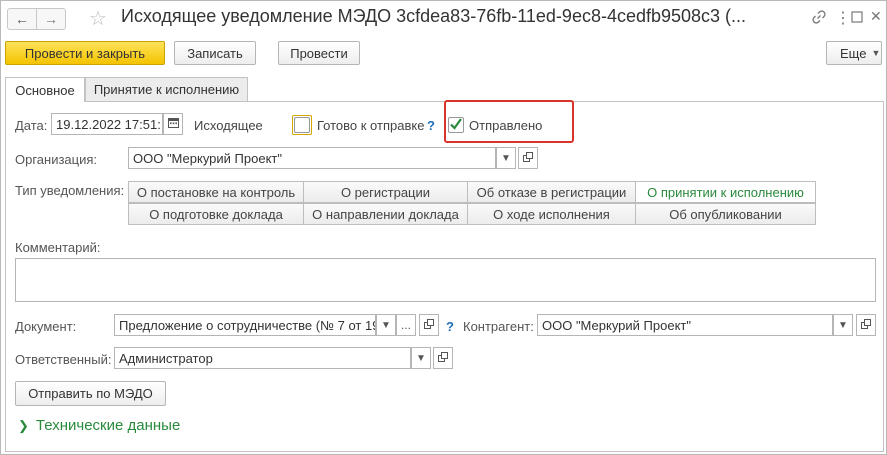 The height and width of the screenshot is (455, 887). I want to click on doc-open-button, so click(429, 325).